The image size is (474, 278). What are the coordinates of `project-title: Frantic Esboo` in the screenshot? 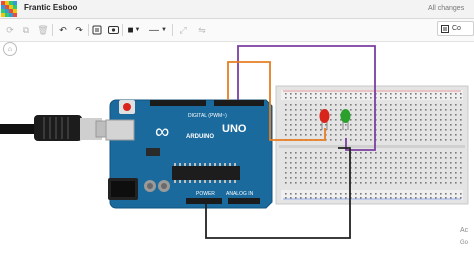 It's located at (50, 7).